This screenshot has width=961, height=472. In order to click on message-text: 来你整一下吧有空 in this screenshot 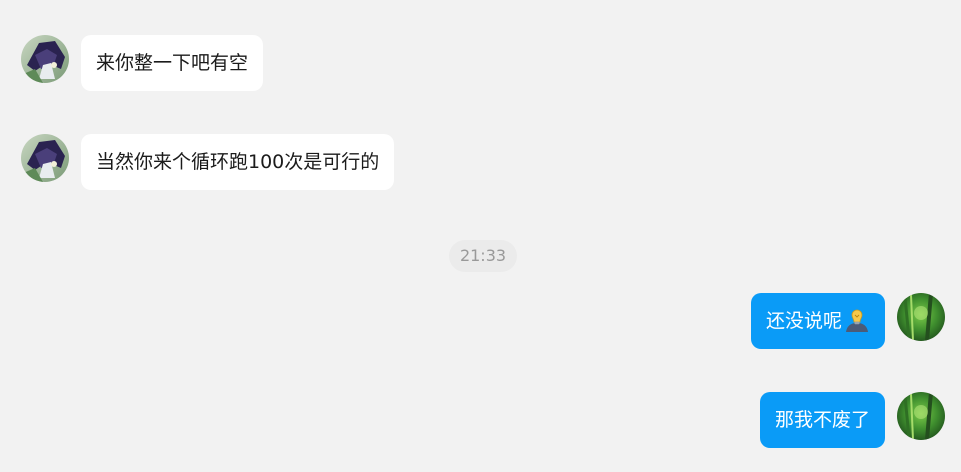, I will do `click(172, 63)`.